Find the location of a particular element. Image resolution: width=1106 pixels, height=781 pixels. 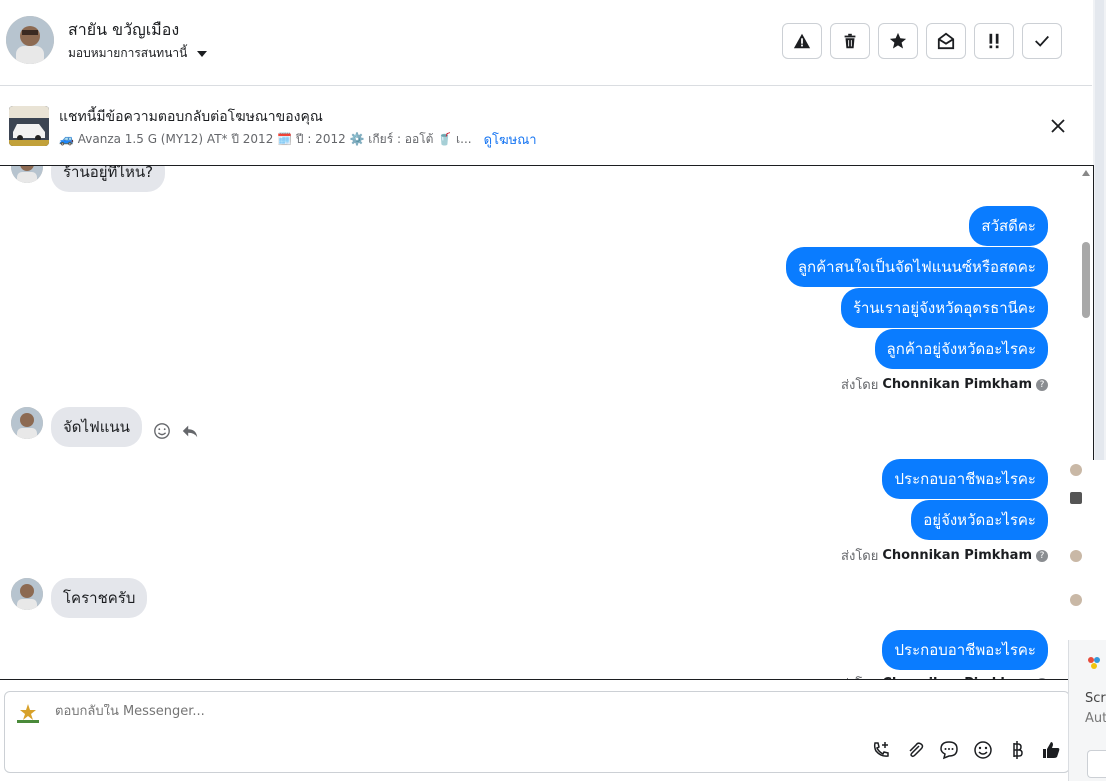

assign-conversation-dropdown: มอบหมายการสนทนานี้ is located at coordinates (138, 53).